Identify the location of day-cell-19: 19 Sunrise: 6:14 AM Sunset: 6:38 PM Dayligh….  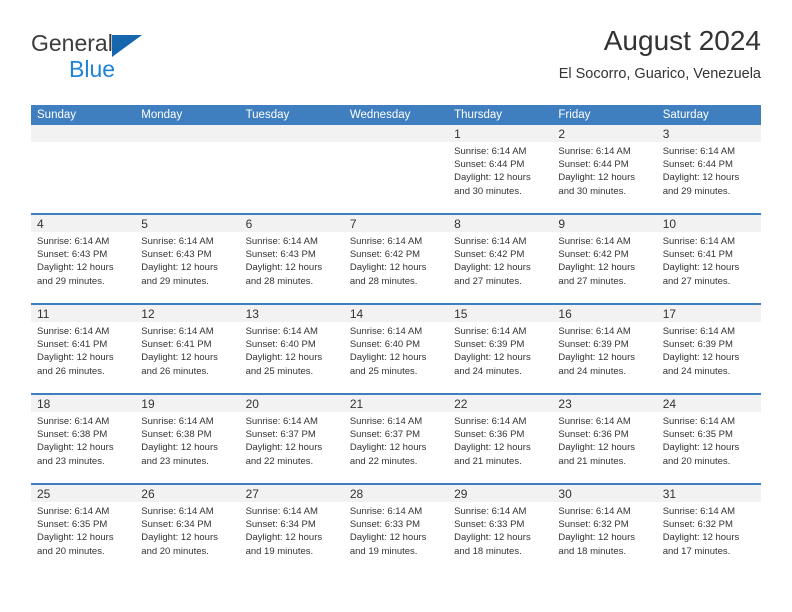
(187, 439).